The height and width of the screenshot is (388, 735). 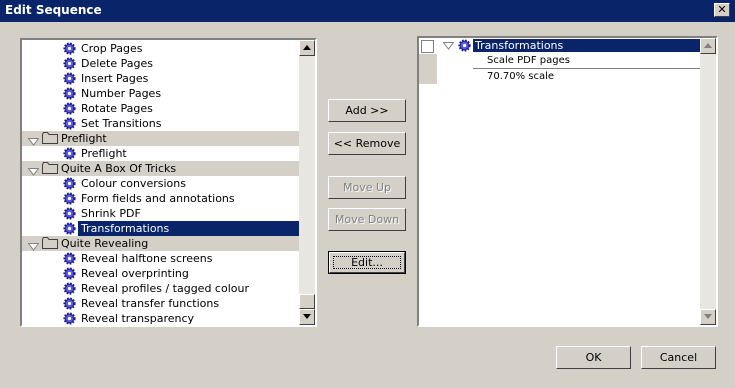 I want to click on cancel-button-label: Cancel, so click(x=678, y=357).